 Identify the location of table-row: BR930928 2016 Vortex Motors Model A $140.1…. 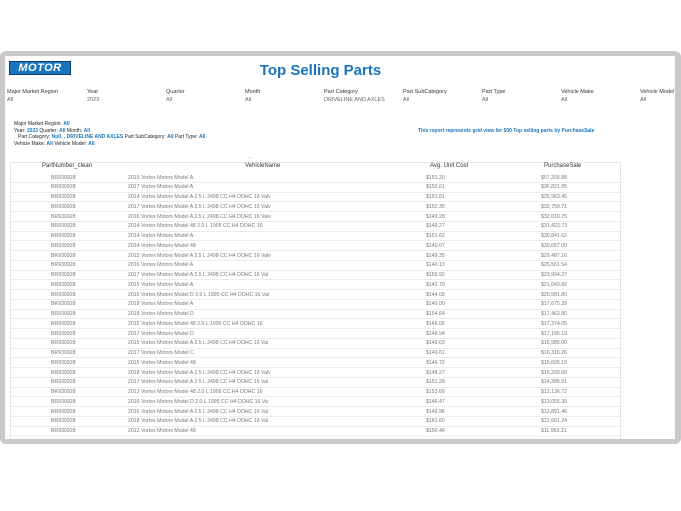
(316, 266).